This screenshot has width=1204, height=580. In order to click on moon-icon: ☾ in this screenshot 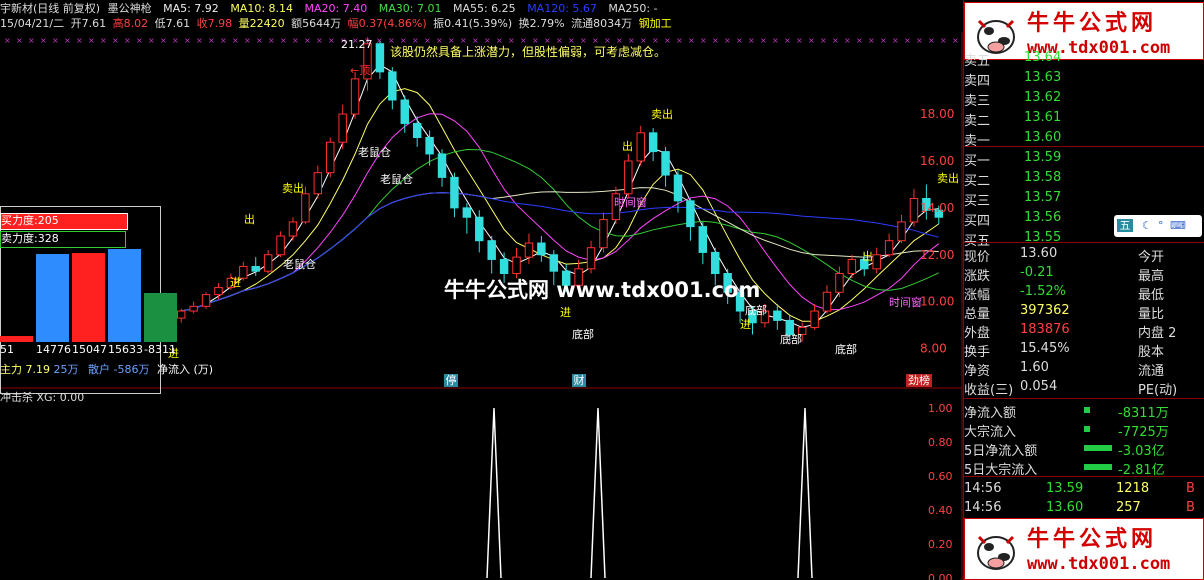, I will do `click(1147, 225)`.